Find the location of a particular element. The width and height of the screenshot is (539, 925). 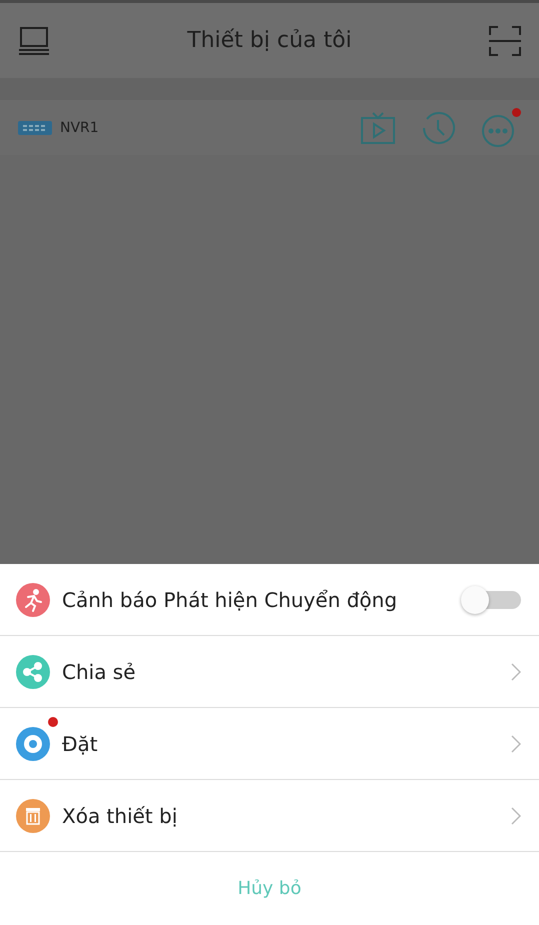

scan-icon is located at coordinates (505, 41).